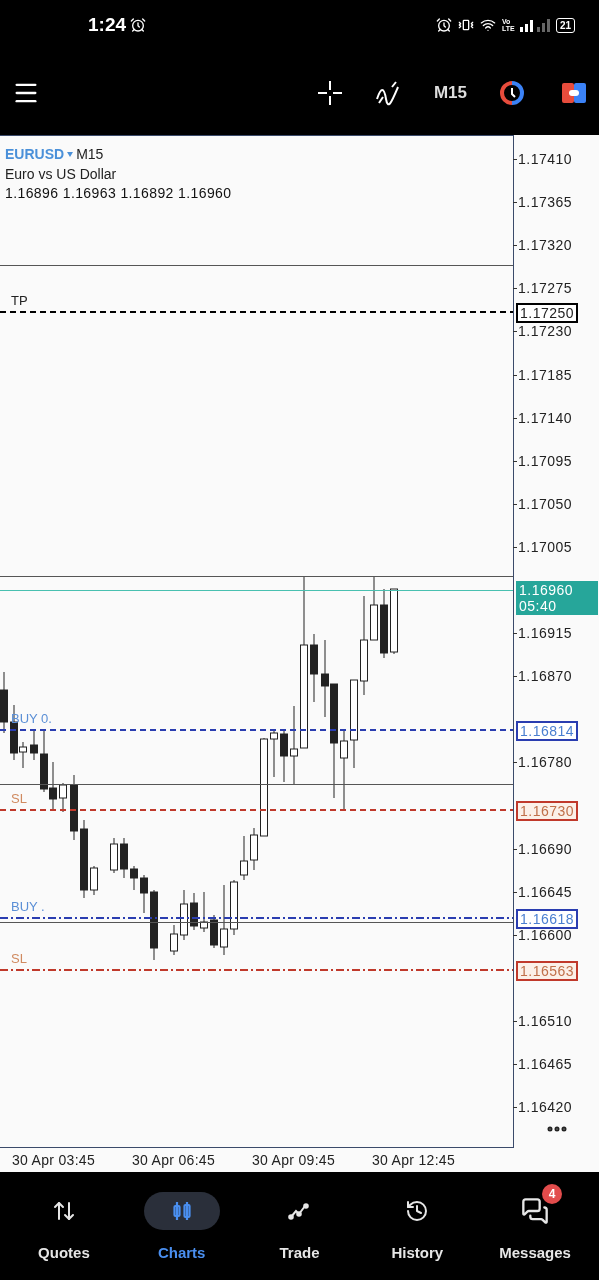 The width and height of the screenshot is (599, 1280). Describe the element at coordinates (174, 1160) in the screenshot. I see `time-axis-label: 30 Apr 06:45` at that location.